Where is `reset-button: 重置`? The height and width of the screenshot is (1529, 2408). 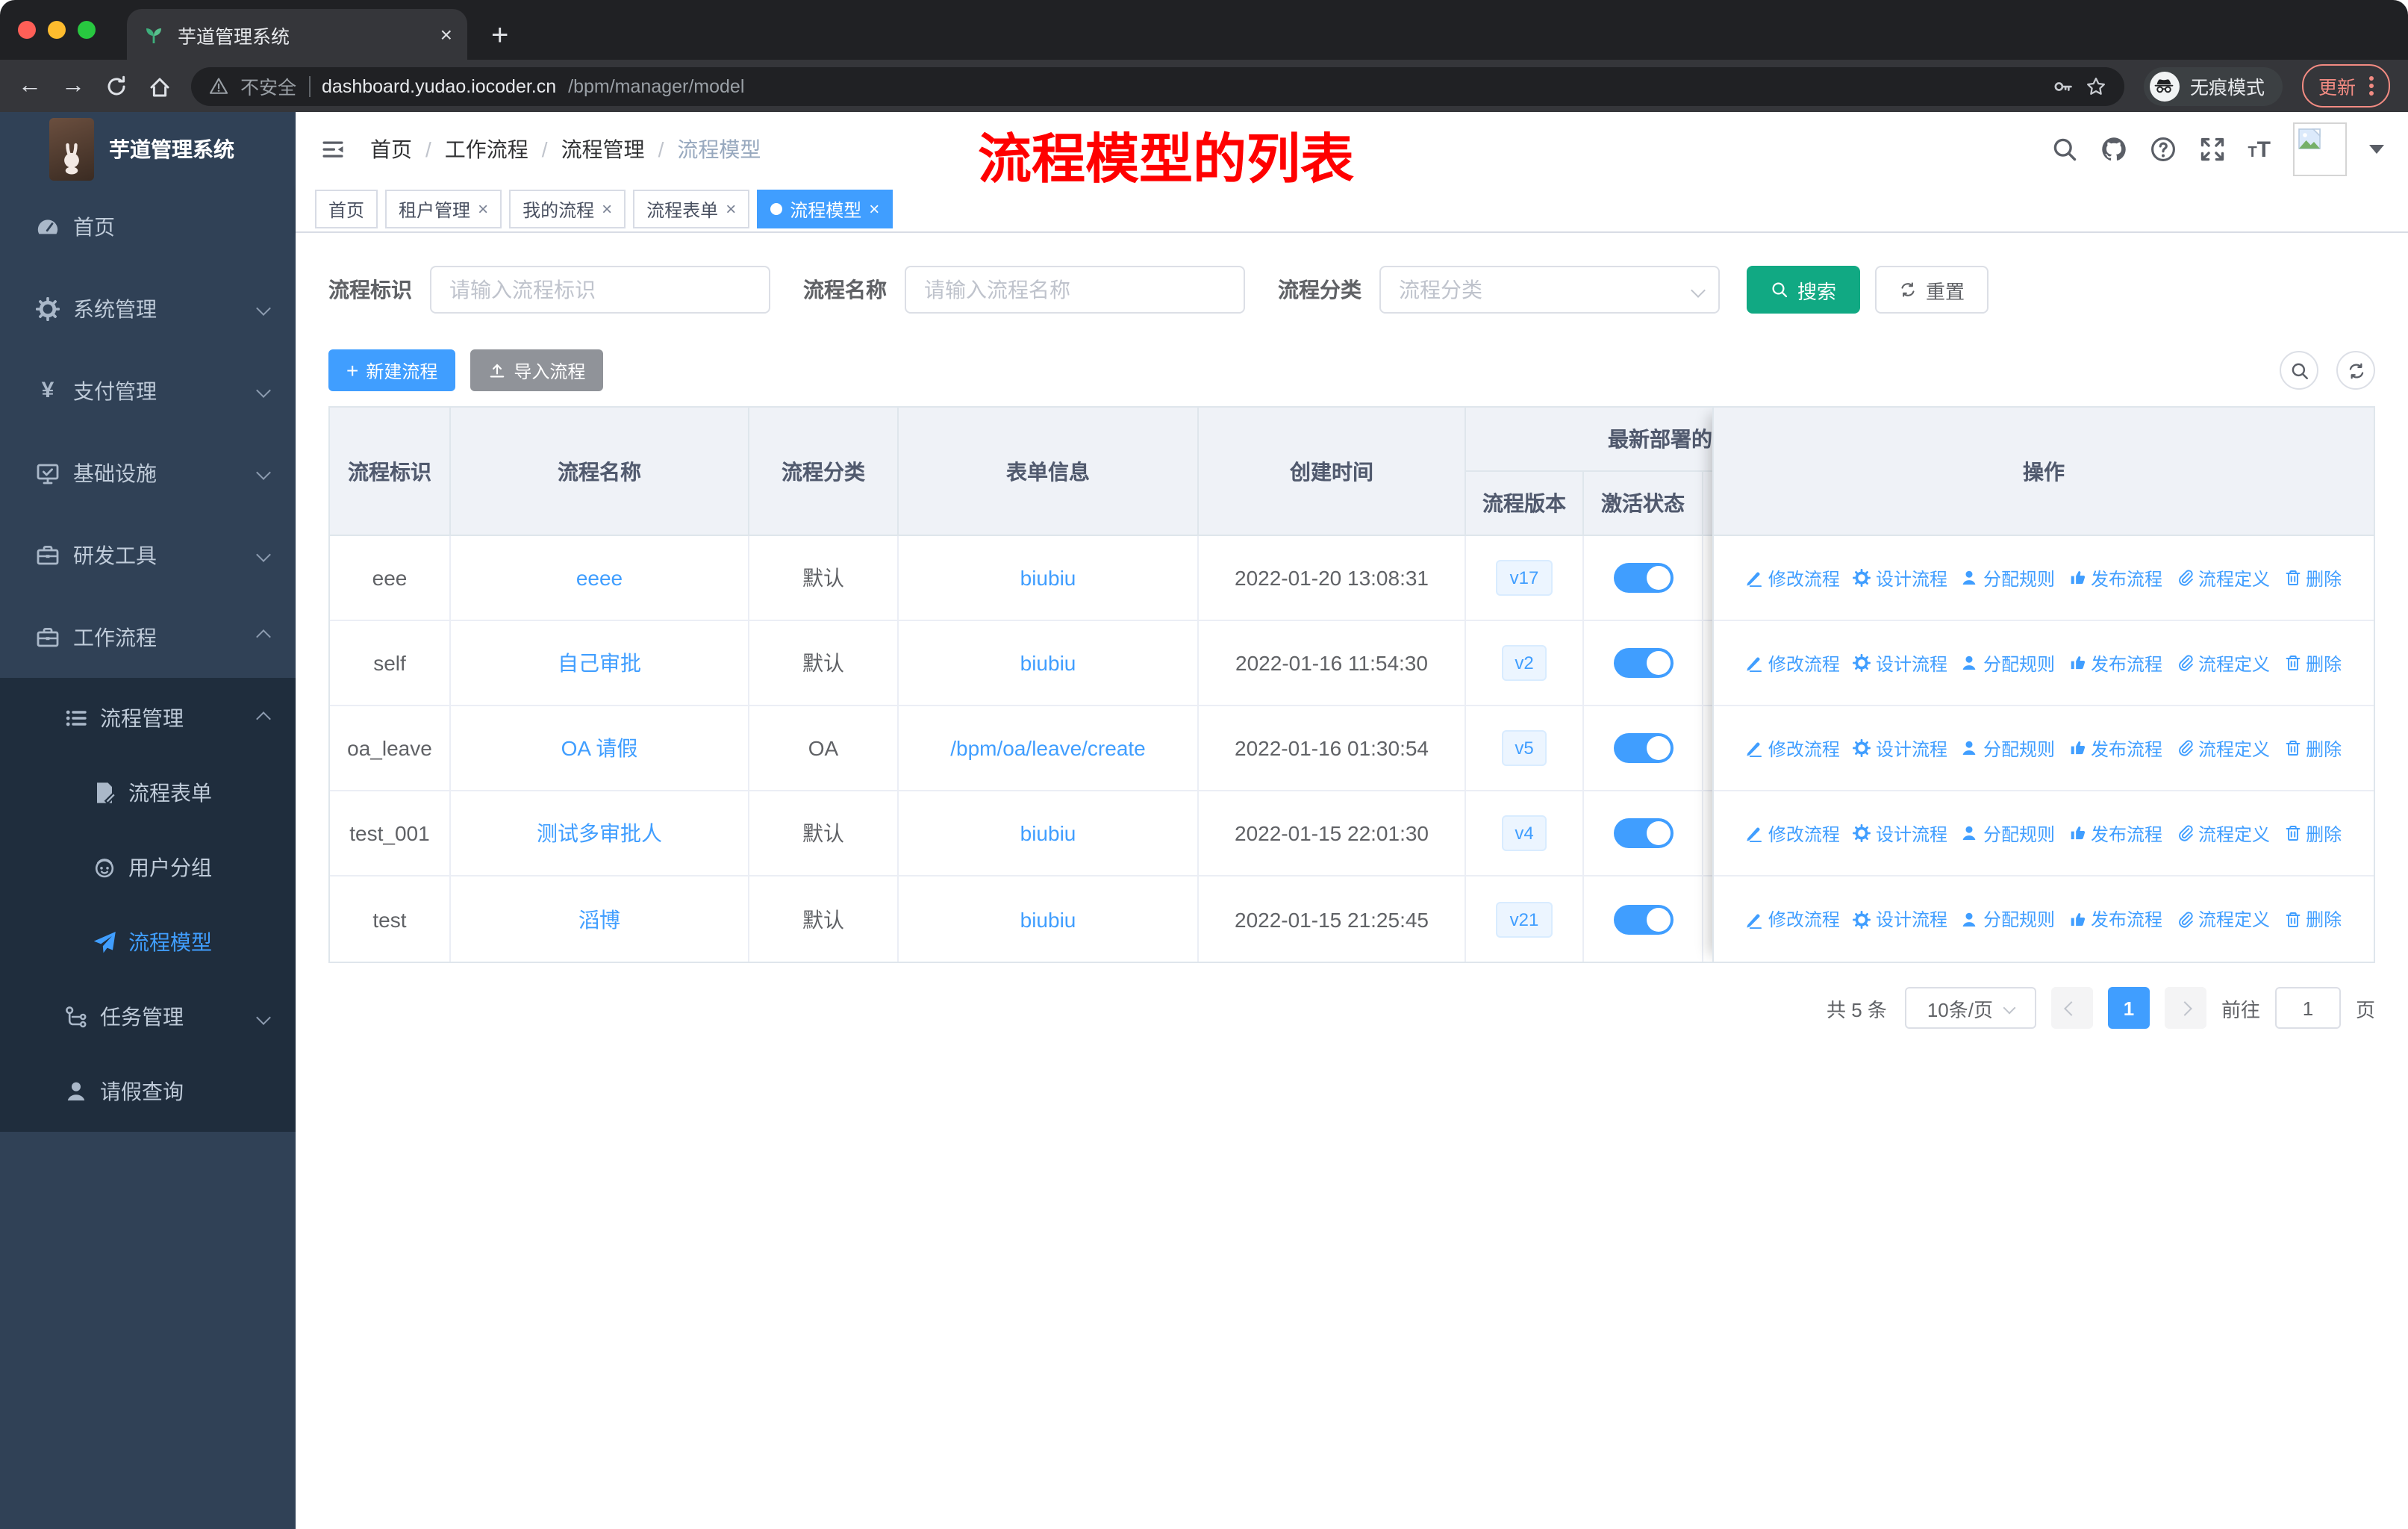 reset-button: 重置 is located at coordinates (1932, 290).